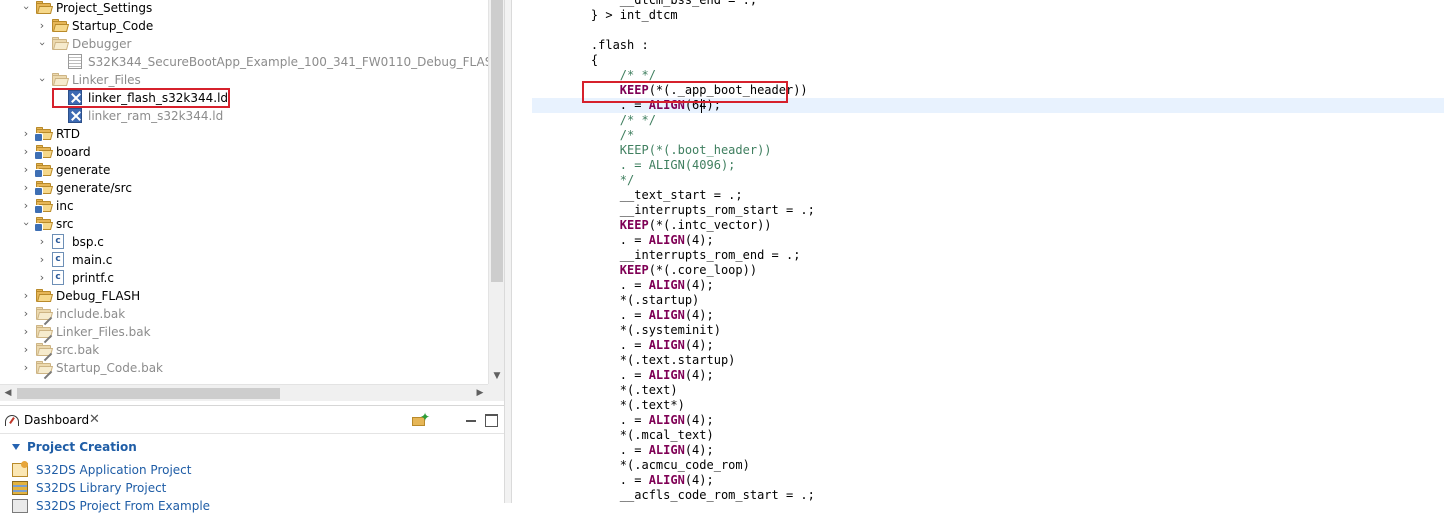 The image size is (1444, 514). I want to click on collapse-triangle-icon, so click(16, 447).